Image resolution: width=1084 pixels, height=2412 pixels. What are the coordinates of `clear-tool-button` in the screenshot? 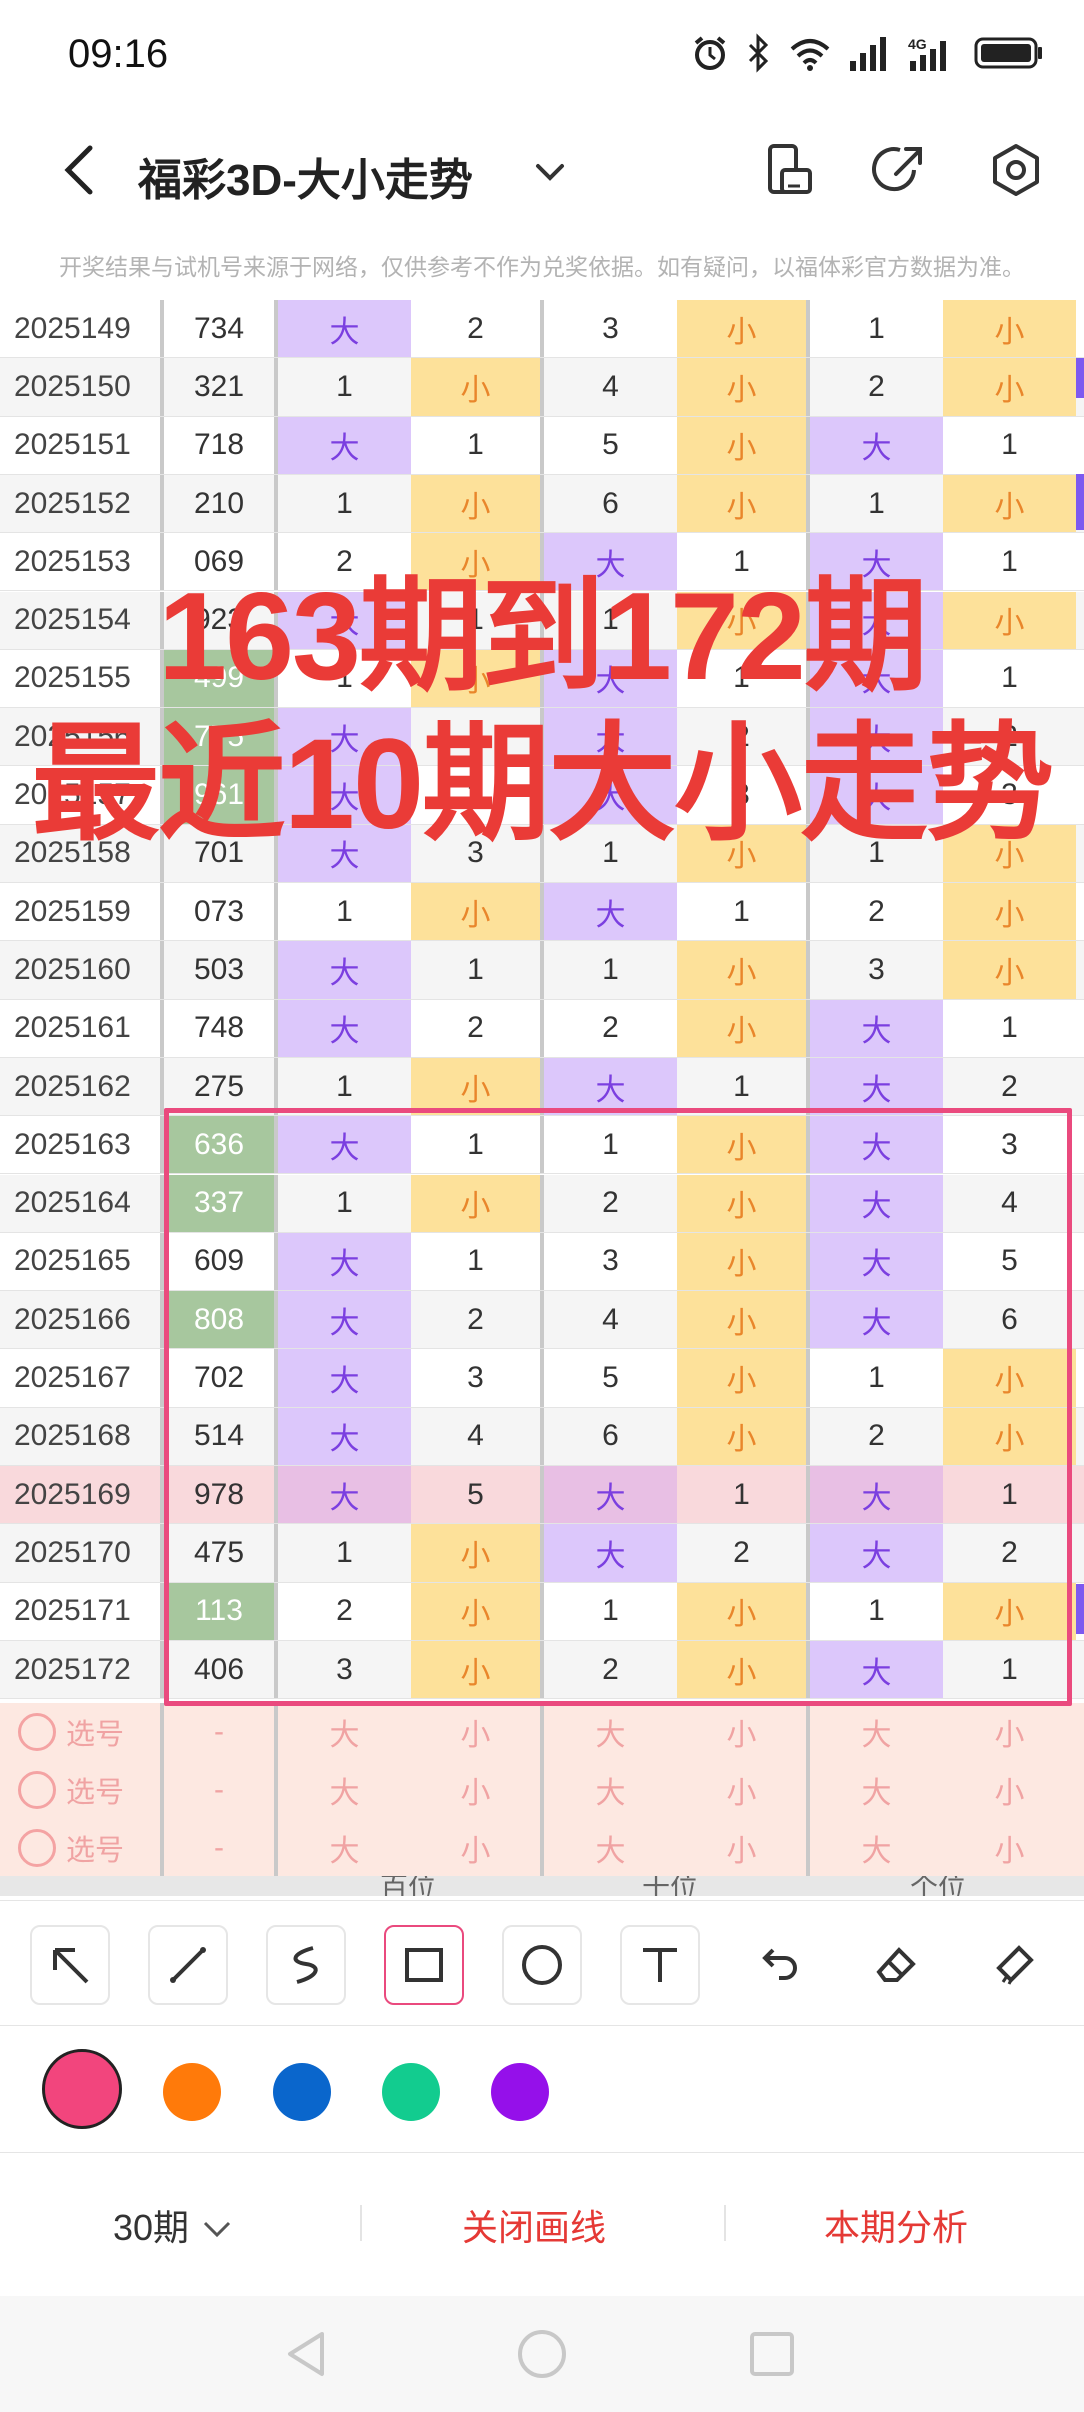 It's located at (1014, 1965).